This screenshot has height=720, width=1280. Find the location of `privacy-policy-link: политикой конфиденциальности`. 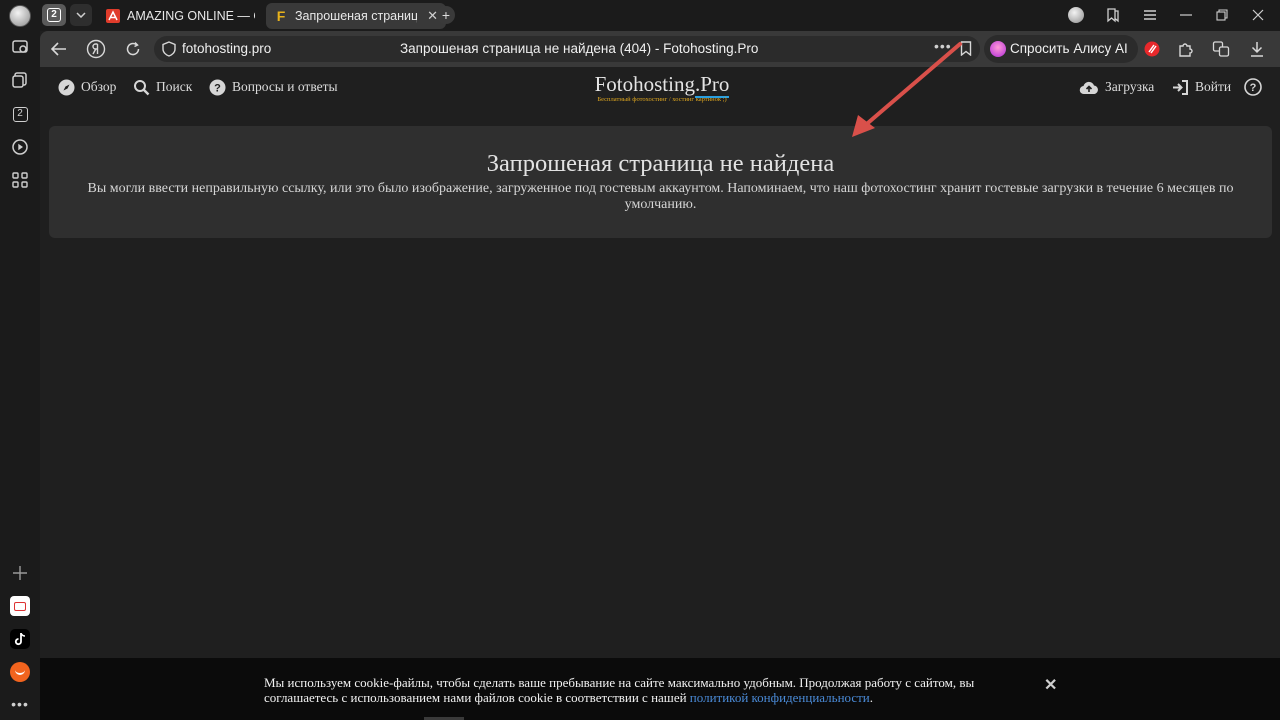

privacy-policy-link: политикой конфиденциальности is located at coordinates (780, 697).